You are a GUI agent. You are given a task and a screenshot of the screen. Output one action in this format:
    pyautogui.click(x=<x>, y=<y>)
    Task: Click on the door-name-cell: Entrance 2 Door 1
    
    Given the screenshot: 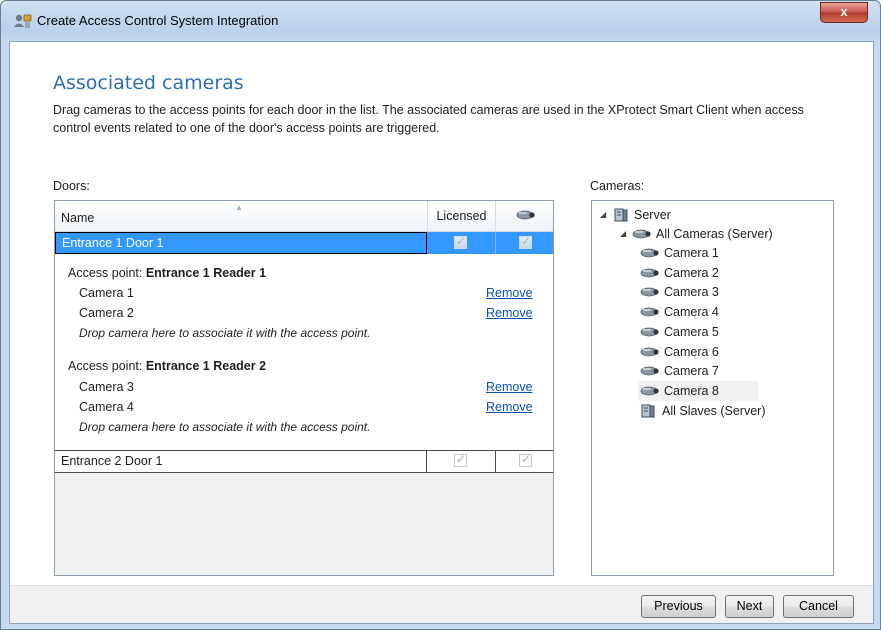 What is the action you would take?
    pyautogui.click(x=241, y=461)
    